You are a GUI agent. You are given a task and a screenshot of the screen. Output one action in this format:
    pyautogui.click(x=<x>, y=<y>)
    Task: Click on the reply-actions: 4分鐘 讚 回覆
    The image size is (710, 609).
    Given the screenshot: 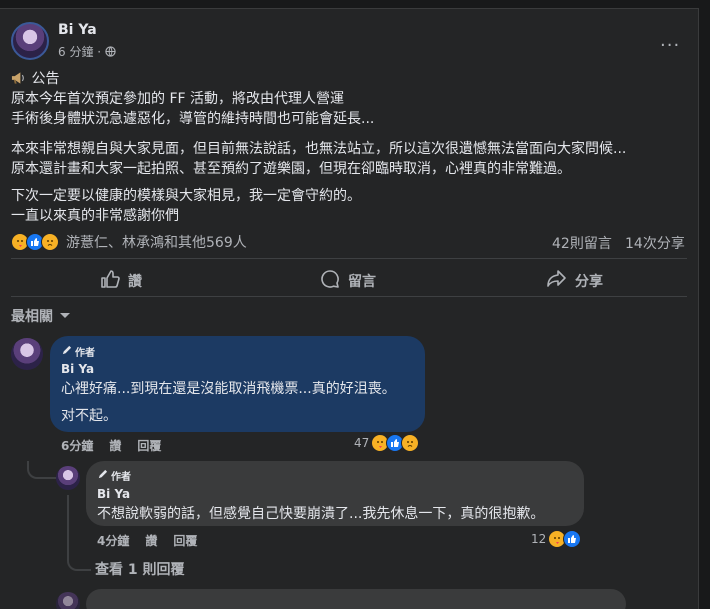 What is the action you would take?
    pyautogui.click(x=147, y=540)
    